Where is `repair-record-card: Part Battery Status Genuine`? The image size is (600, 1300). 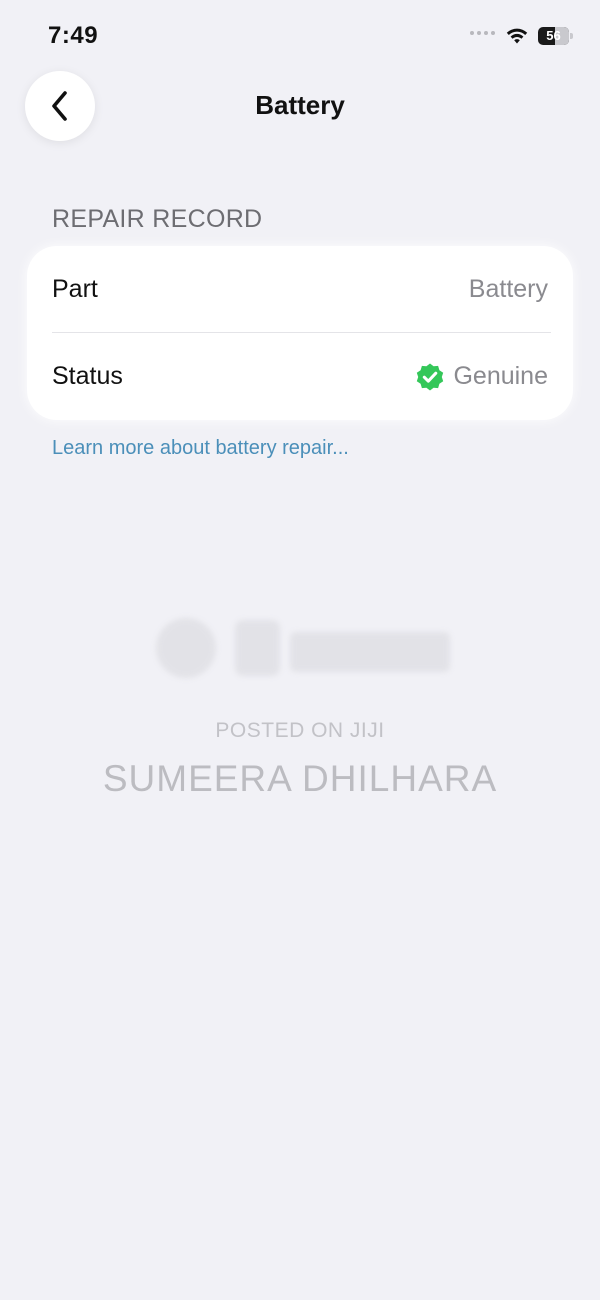 repair-record-card: Part Battery Status Genuine is located at coordinates (300, 333).